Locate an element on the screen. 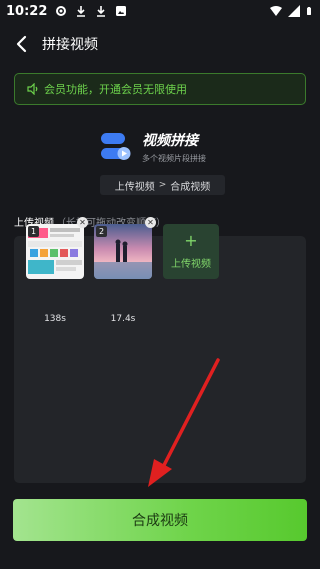 The image size is (320, 569). clip-thumbnail-2: 2 is located at coordinates (123, 251).